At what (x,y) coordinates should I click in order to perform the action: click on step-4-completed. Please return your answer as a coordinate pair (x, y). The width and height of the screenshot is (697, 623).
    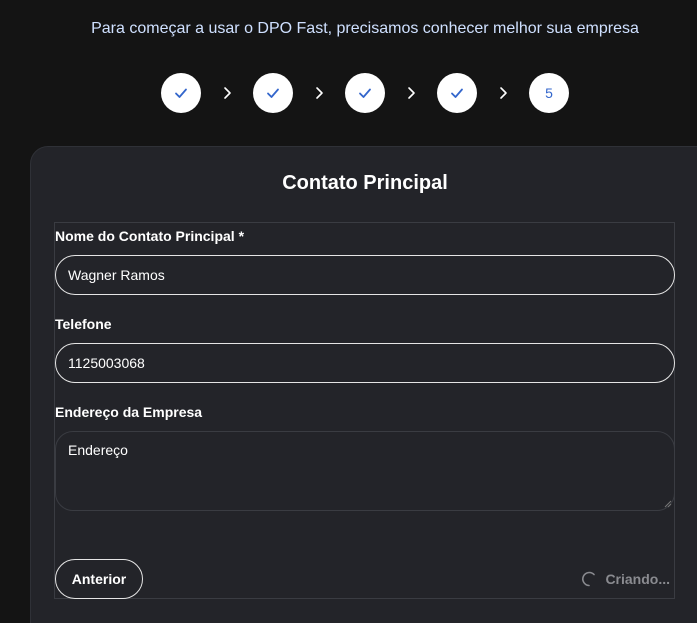
    Looking at the image, I should click on (457, 93).